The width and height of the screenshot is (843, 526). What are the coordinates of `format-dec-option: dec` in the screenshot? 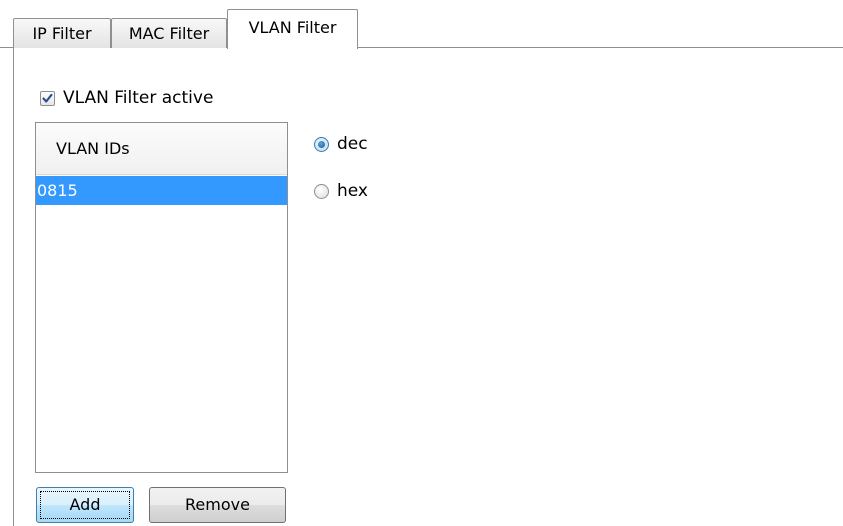 It's located at (341, 144).